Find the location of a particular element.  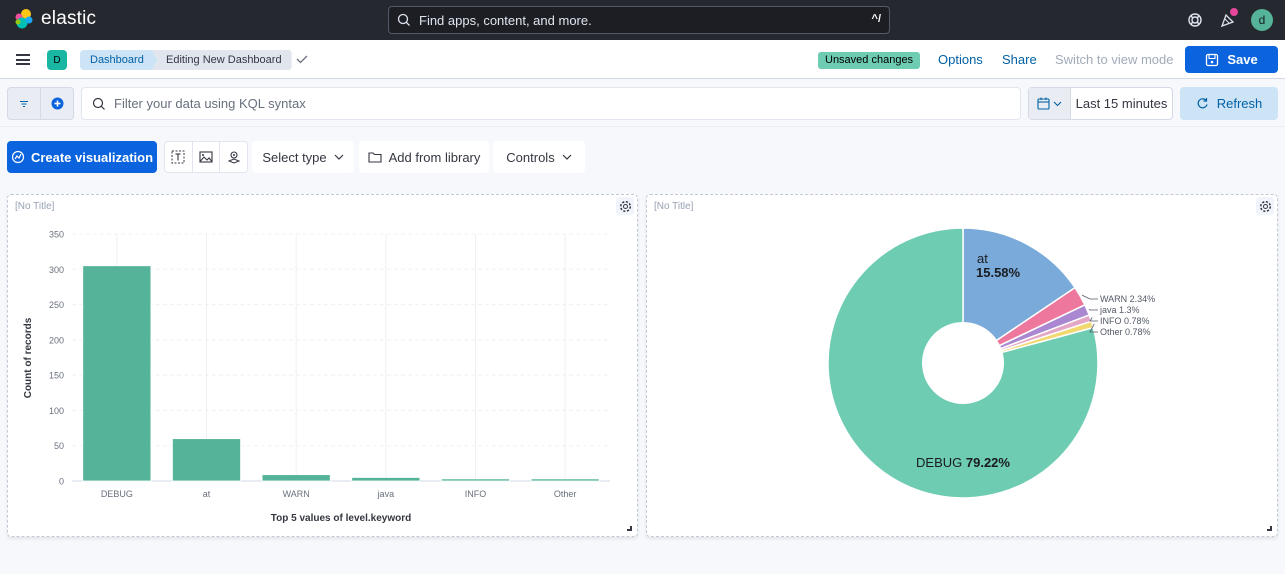

filter-button-group is located at coordinates (40, 103).